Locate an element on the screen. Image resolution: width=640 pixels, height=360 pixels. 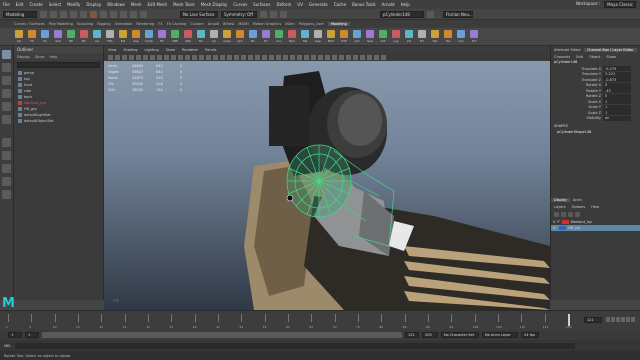
shelf-tool-18: Pln is located at coordinates (253, 36).